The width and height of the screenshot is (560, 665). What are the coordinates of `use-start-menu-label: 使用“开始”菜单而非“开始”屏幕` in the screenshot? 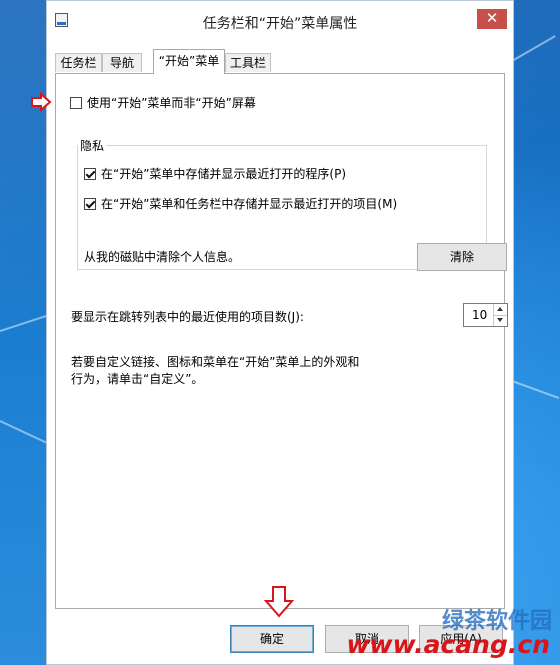 It's located at (171, 103).